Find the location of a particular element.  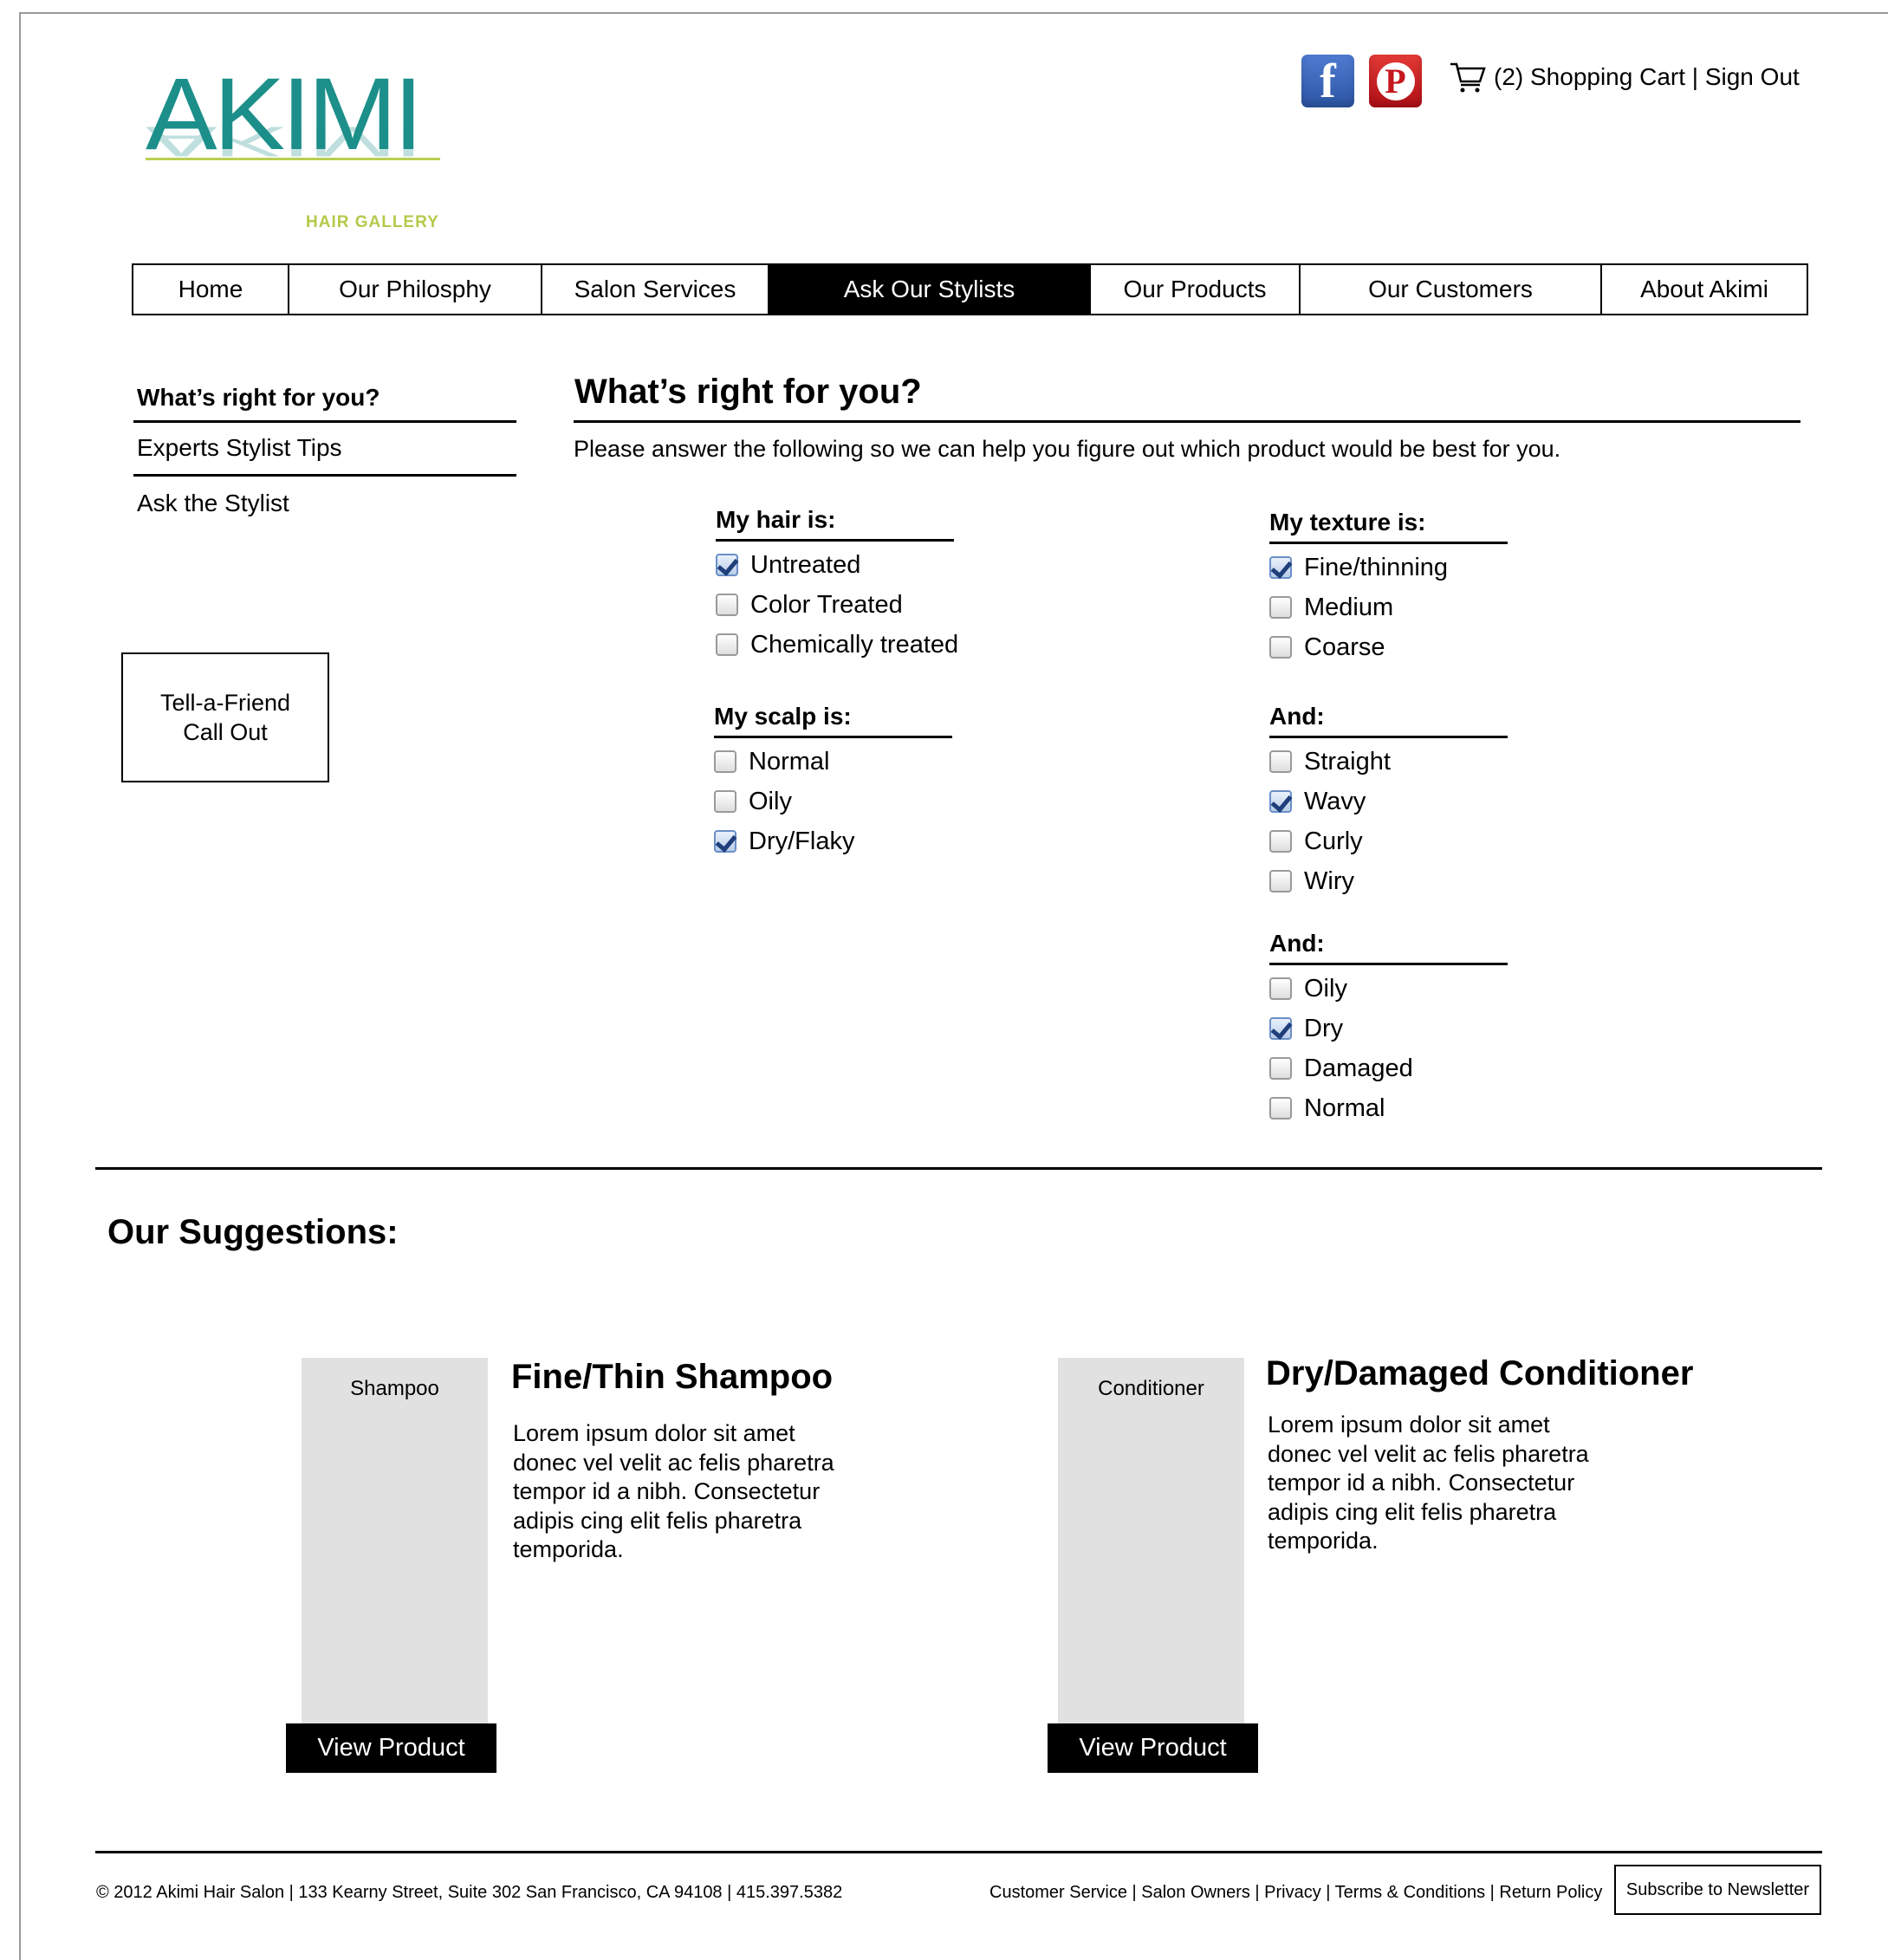

group-title: My scalp is: is located at coordinates (783, 716).